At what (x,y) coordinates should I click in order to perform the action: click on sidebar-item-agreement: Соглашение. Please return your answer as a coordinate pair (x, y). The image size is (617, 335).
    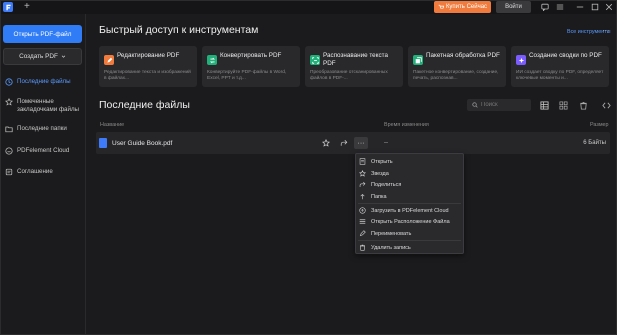
    Looking at the image, I should click on (43, 172).